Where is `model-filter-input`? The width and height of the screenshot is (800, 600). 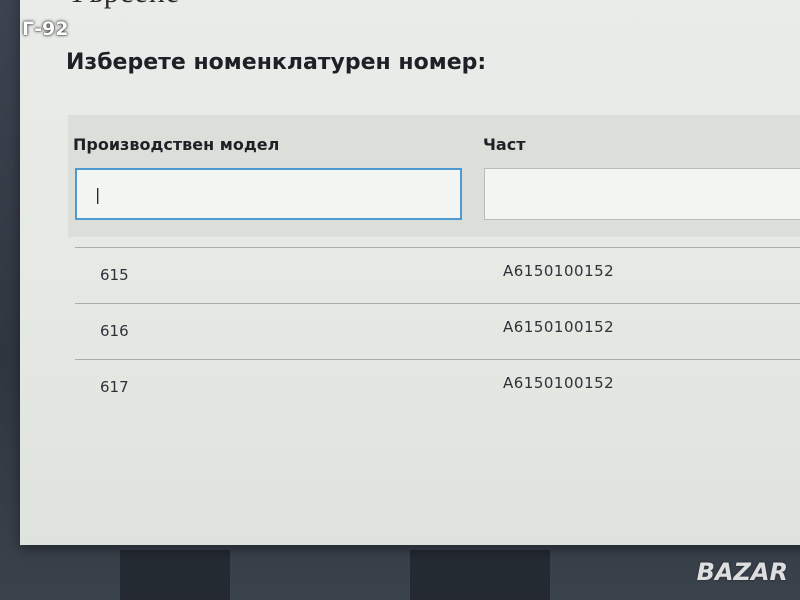
model-filter-input is located at coordinates (268, 194).